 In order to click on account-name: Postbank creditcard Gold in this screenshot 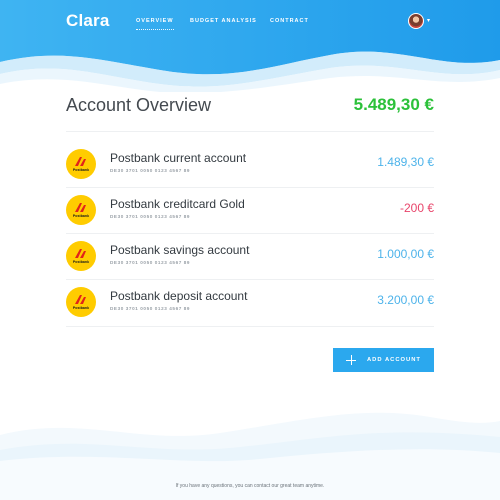, I will do `click(177, 204)`.